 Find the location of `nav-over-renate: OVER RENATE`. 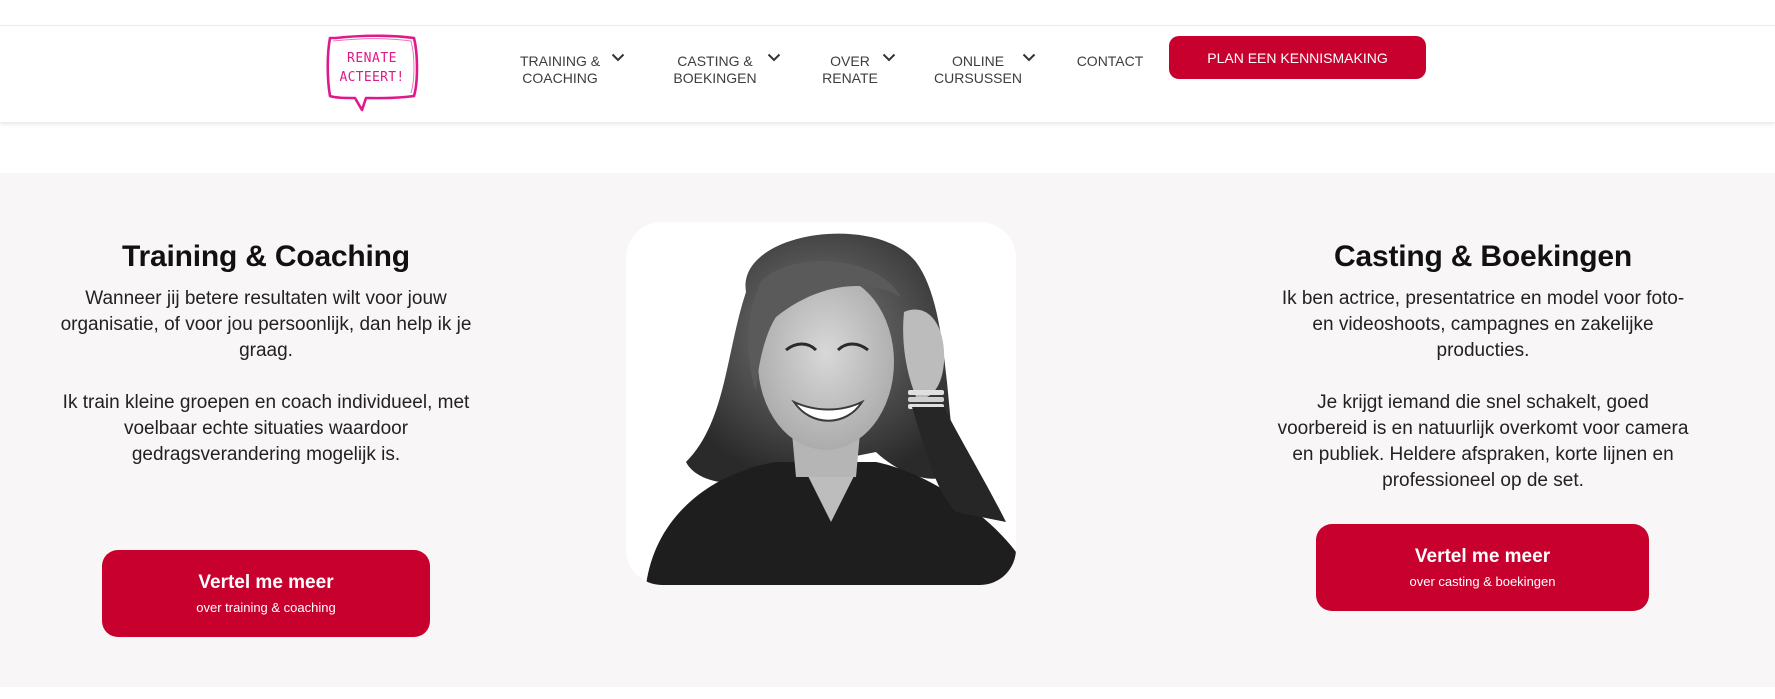

nav-over-renate: OVER RENATE is located at coordinates (850, 70).